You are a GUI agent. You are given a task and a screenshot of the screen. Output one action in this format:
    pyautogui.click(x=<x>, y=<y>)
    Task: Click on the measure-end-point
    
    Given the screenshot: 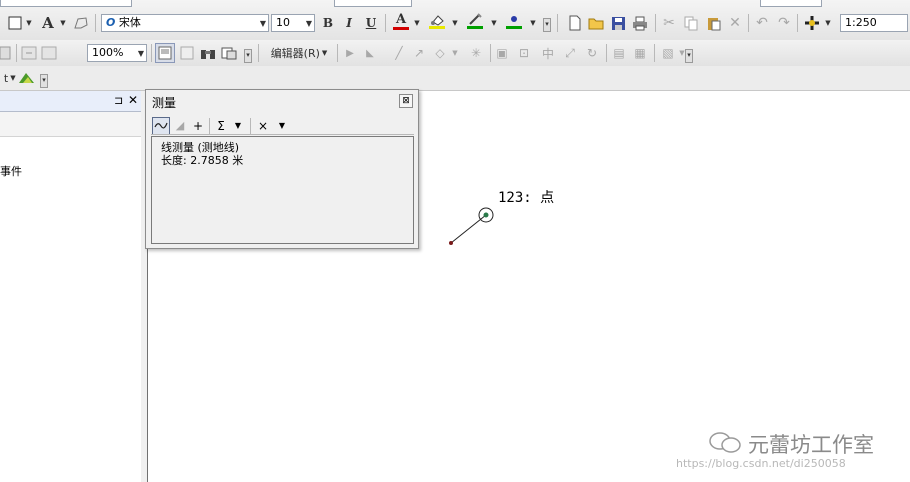 What is the action you would take?
    pyautogui.click(x=486, y=215)
    